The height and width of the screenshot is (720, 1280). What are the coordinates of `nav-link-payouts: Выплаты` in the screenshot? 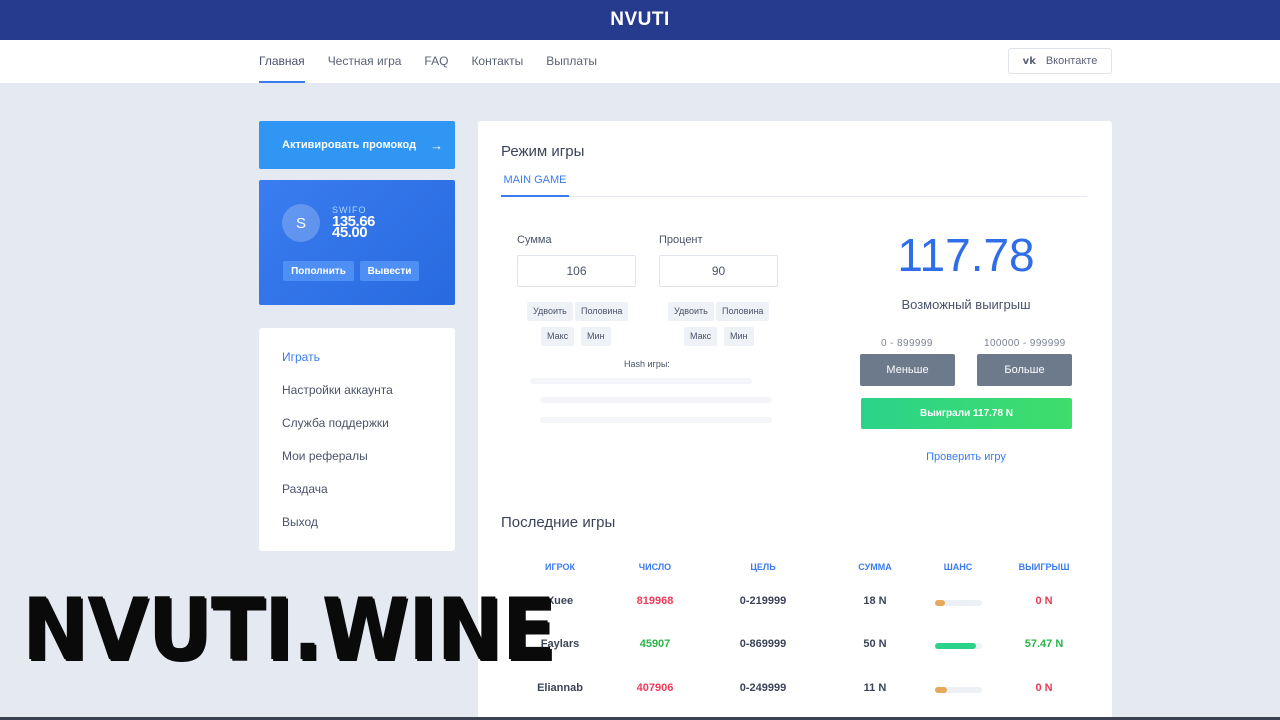 It's located at (571, 61).